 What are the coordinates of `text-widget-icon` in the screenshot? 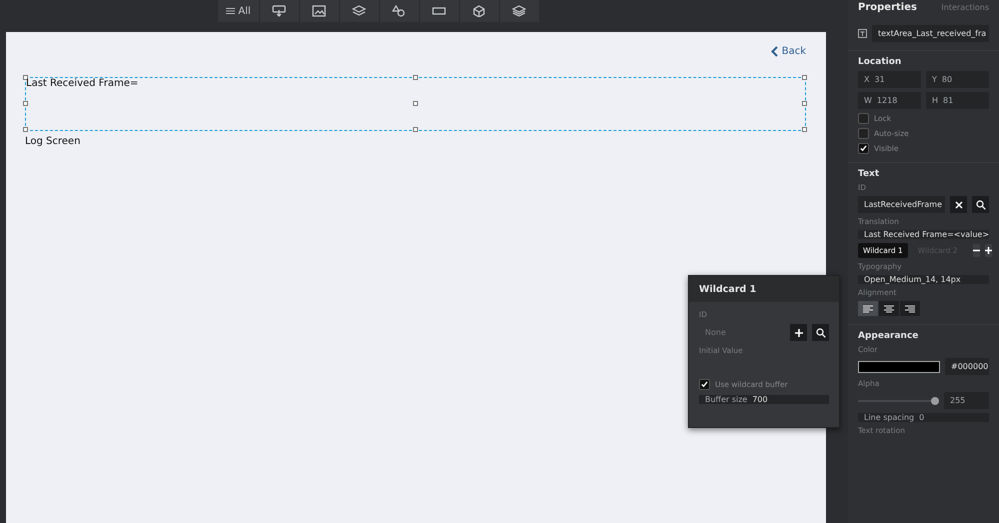 It's located at (862, 33).